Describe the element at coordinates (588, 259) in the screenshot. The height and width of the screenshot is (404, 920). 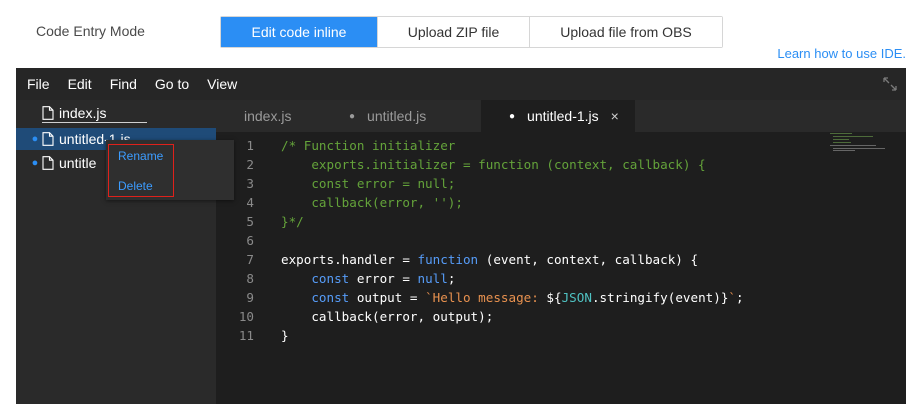
I see `code-token: (event, context, callback) {` at that location.